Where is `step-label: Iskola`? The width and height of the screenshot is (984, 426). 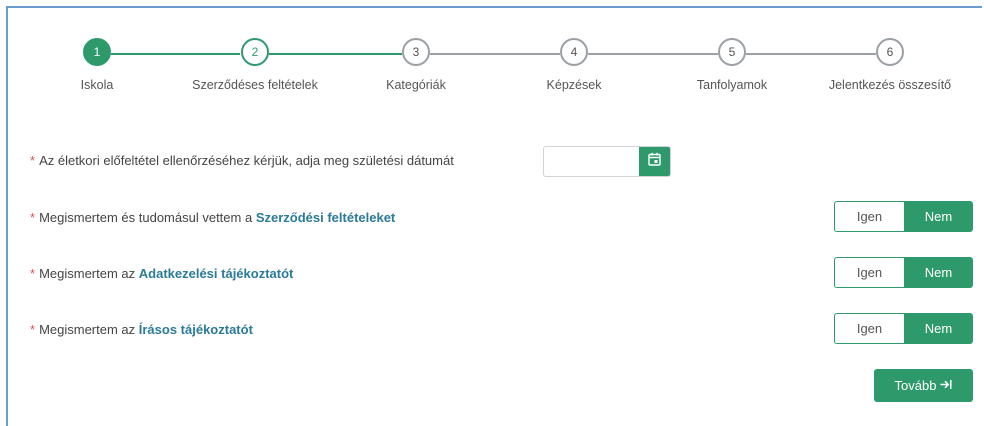
step-label: Iskola is located at coordinates (97, 85).